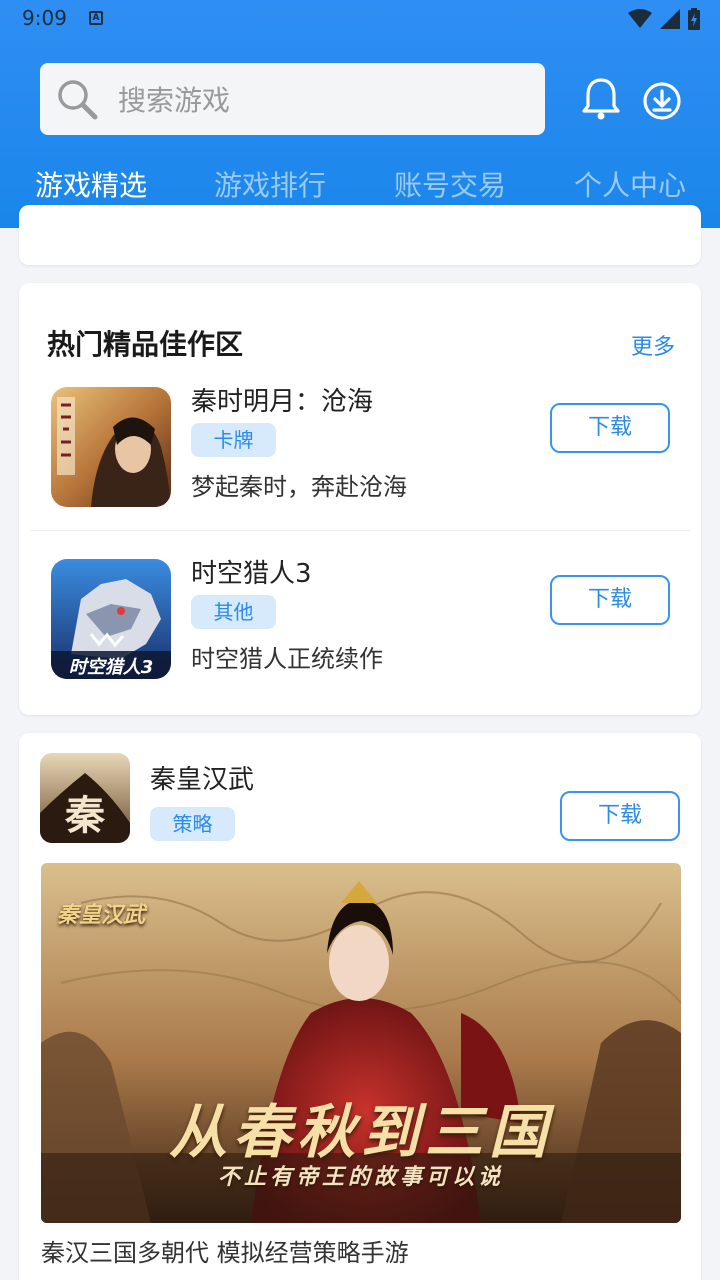 This screenshot has width=720, height=1280. I want to click on banner-subline: 不止有帝王的故事可以说, so click(360, 1177).